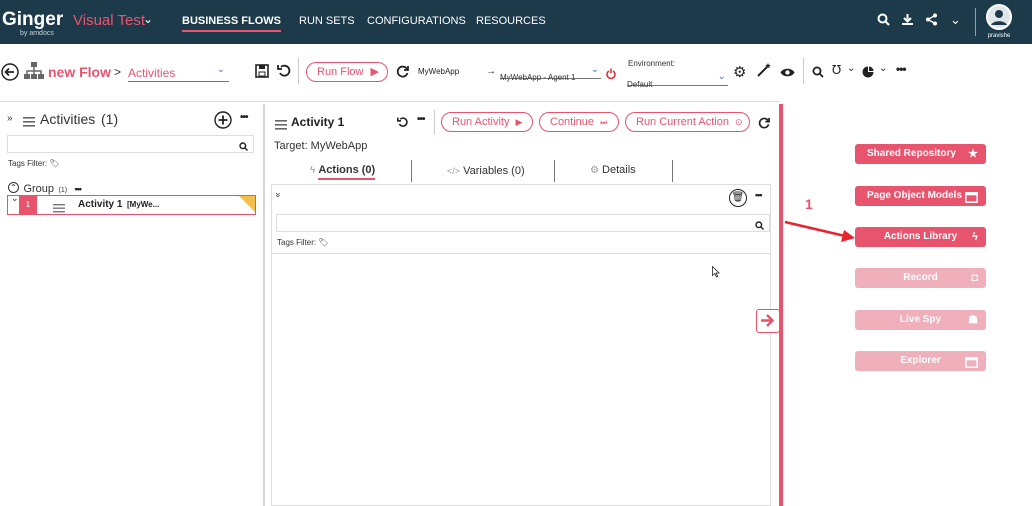 This screenshot has height=506, width=1032. Describe the element at coordinates (10, 118) in the screenshot. I see `collapse-all-icon: »` at that location.